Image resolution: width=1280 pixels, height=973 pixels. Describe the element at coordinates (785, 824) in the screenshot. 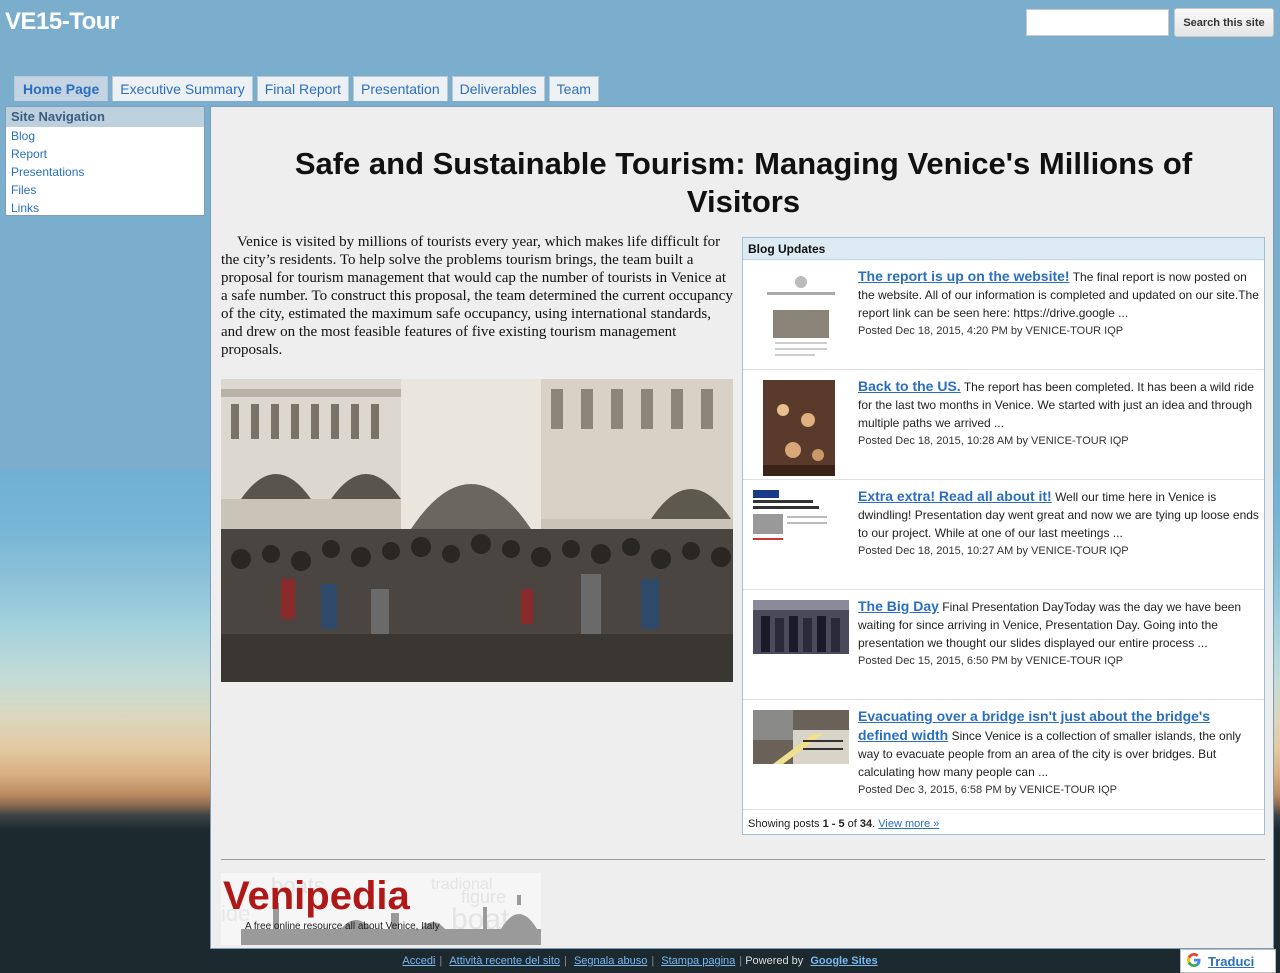

I see `showing-posts-prefix: Showing posts` at that location.